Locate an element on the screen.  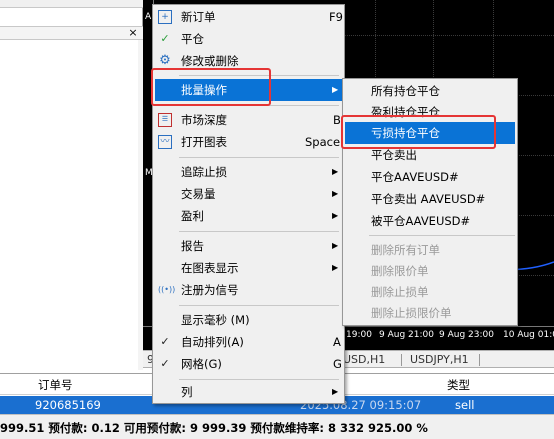
menu-item-show-on-chart: 在图表显示 ▶ is located at coordinates (248, 268).